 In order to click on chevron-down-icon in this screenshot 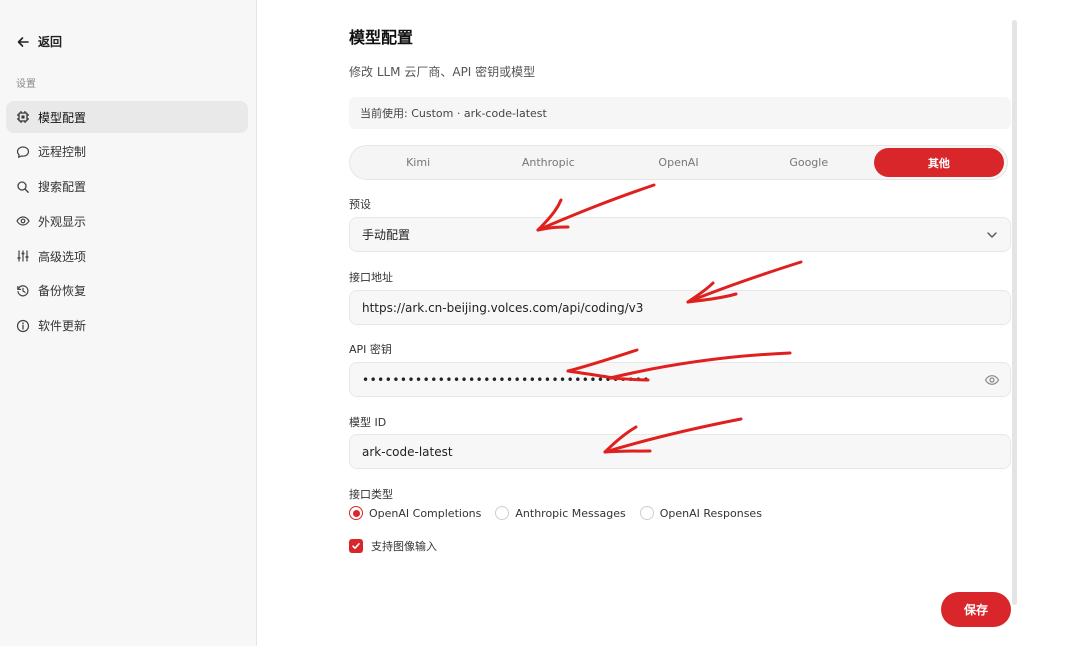, I will do `click(992, 235)`.